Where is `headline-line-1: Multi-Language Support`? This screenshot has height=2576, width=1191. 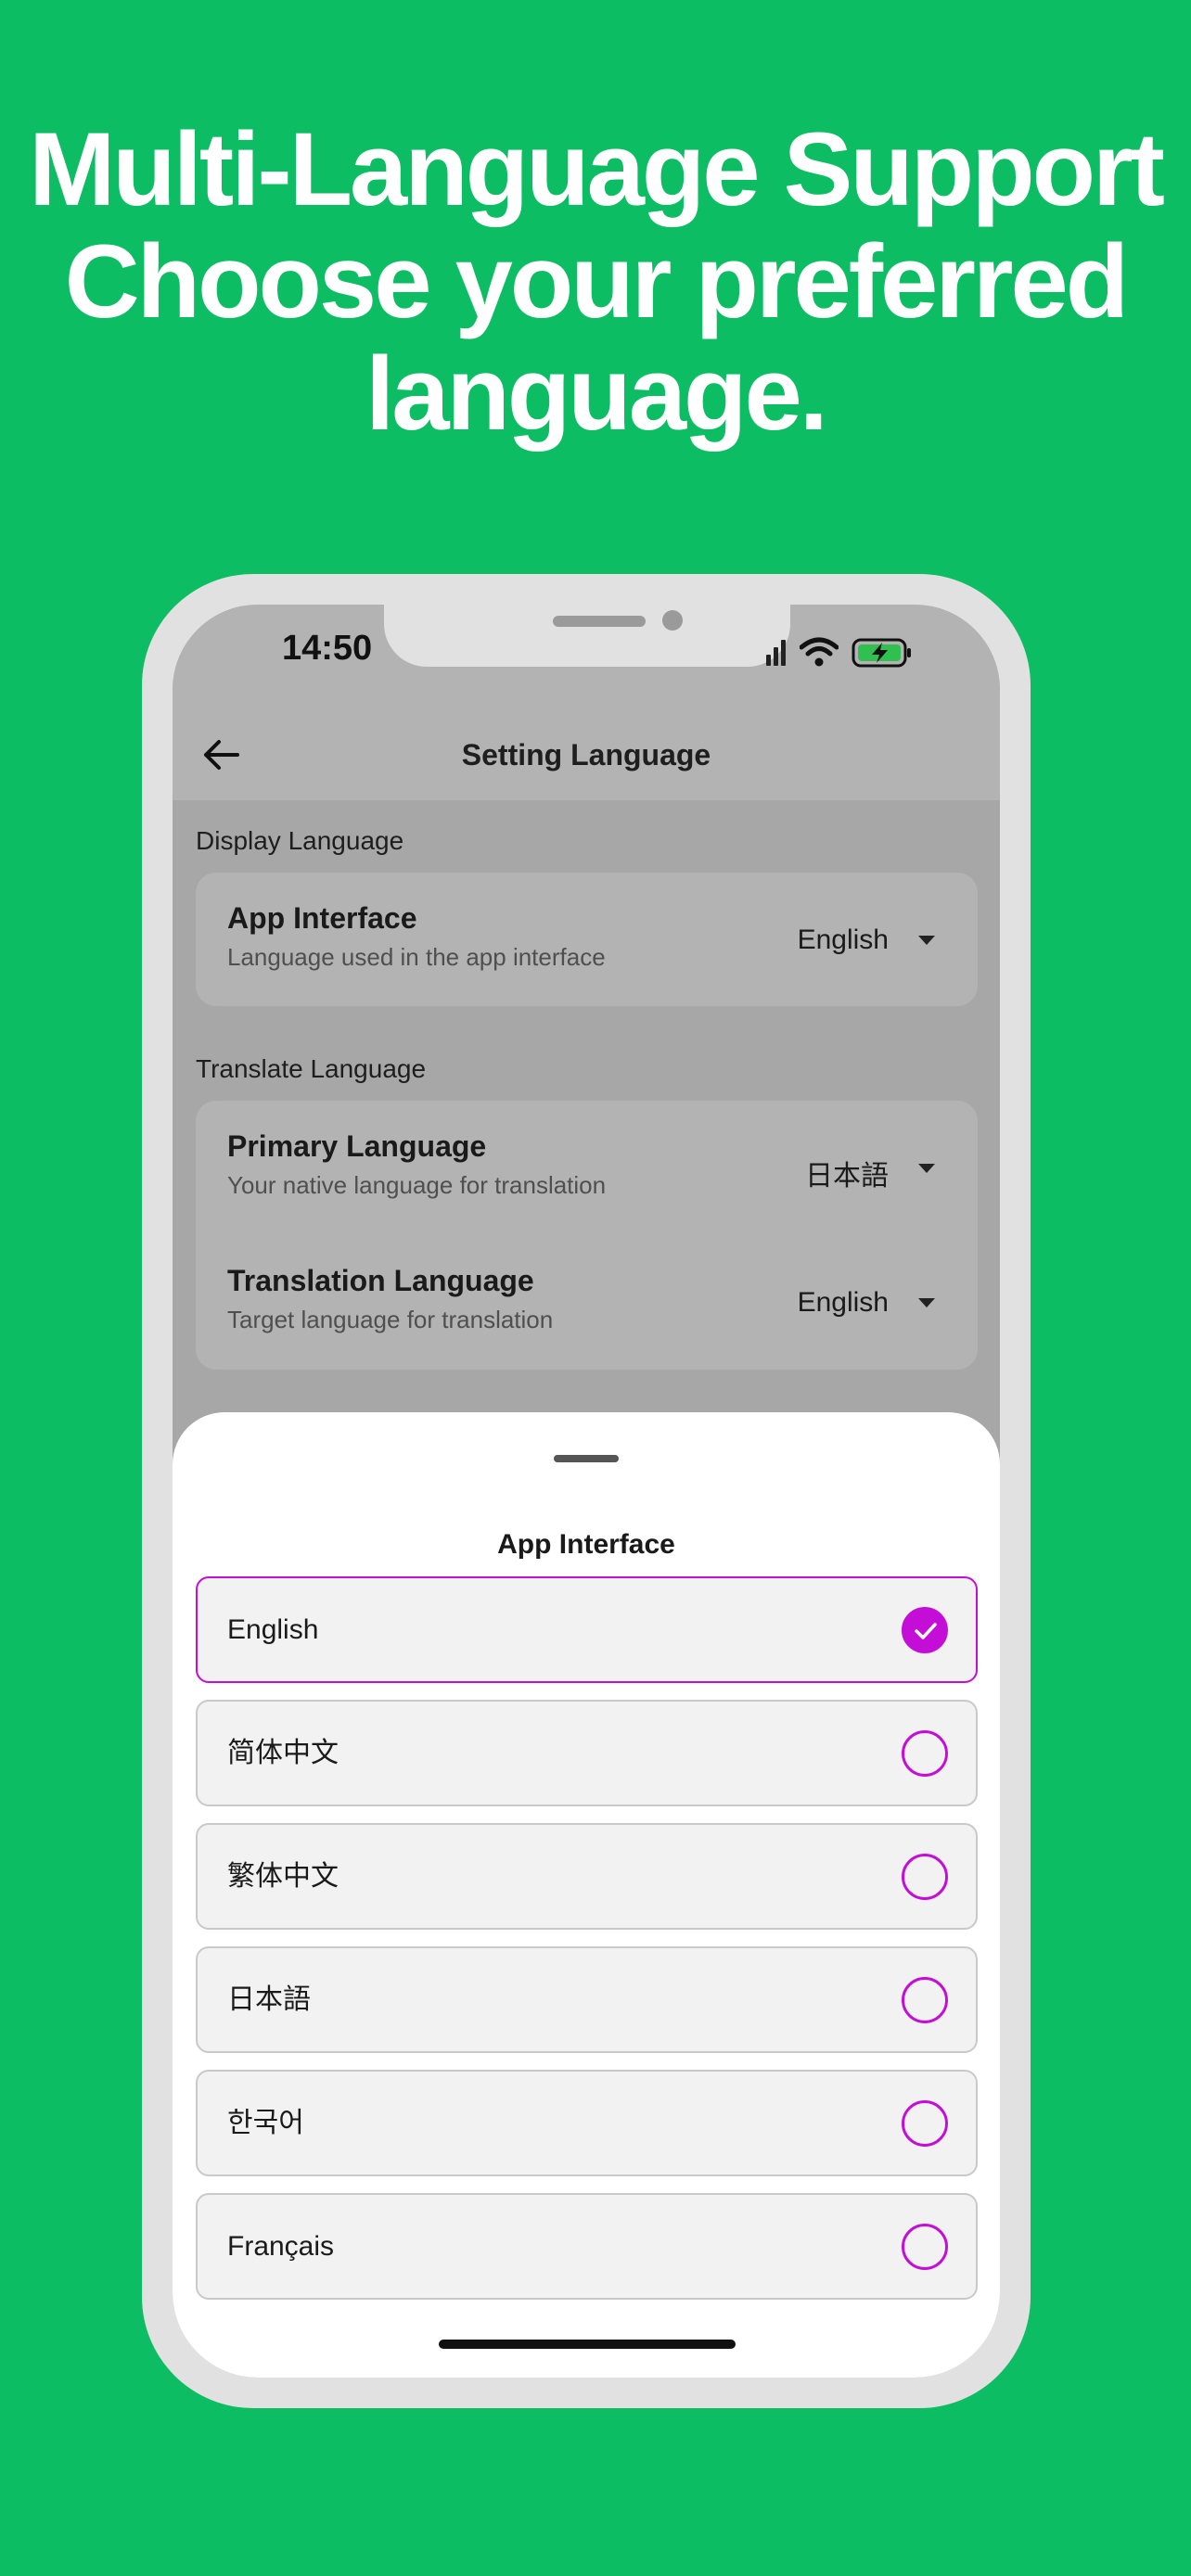
headline-line-1: Multi-Language Support is located at coordinates (597, 169).